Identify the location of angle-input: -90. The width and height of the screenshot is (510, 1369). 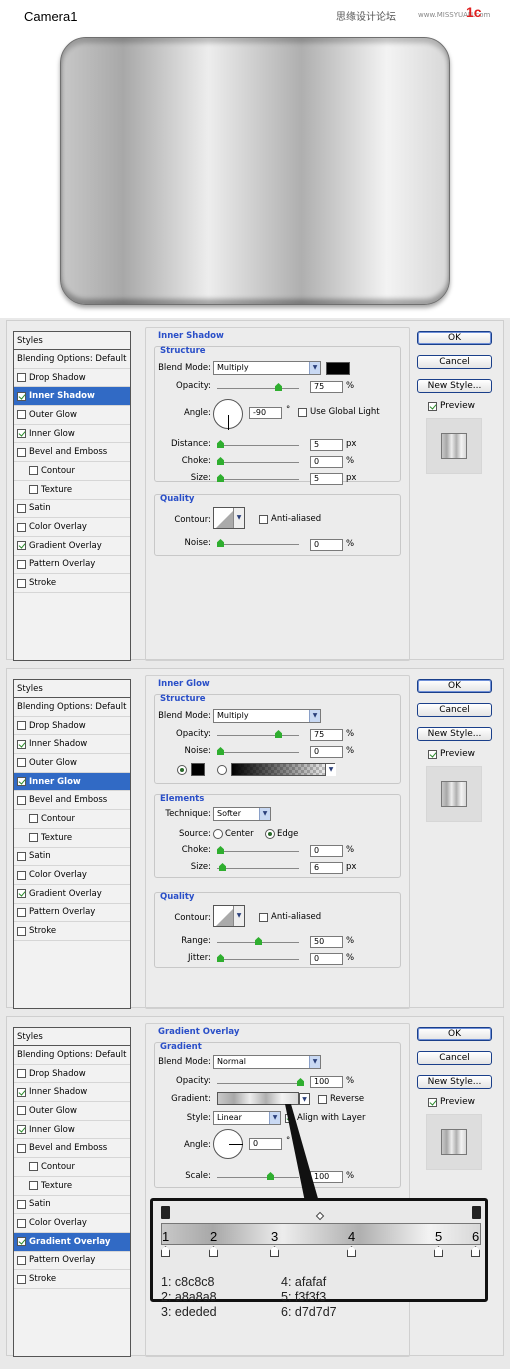
(265, 413).